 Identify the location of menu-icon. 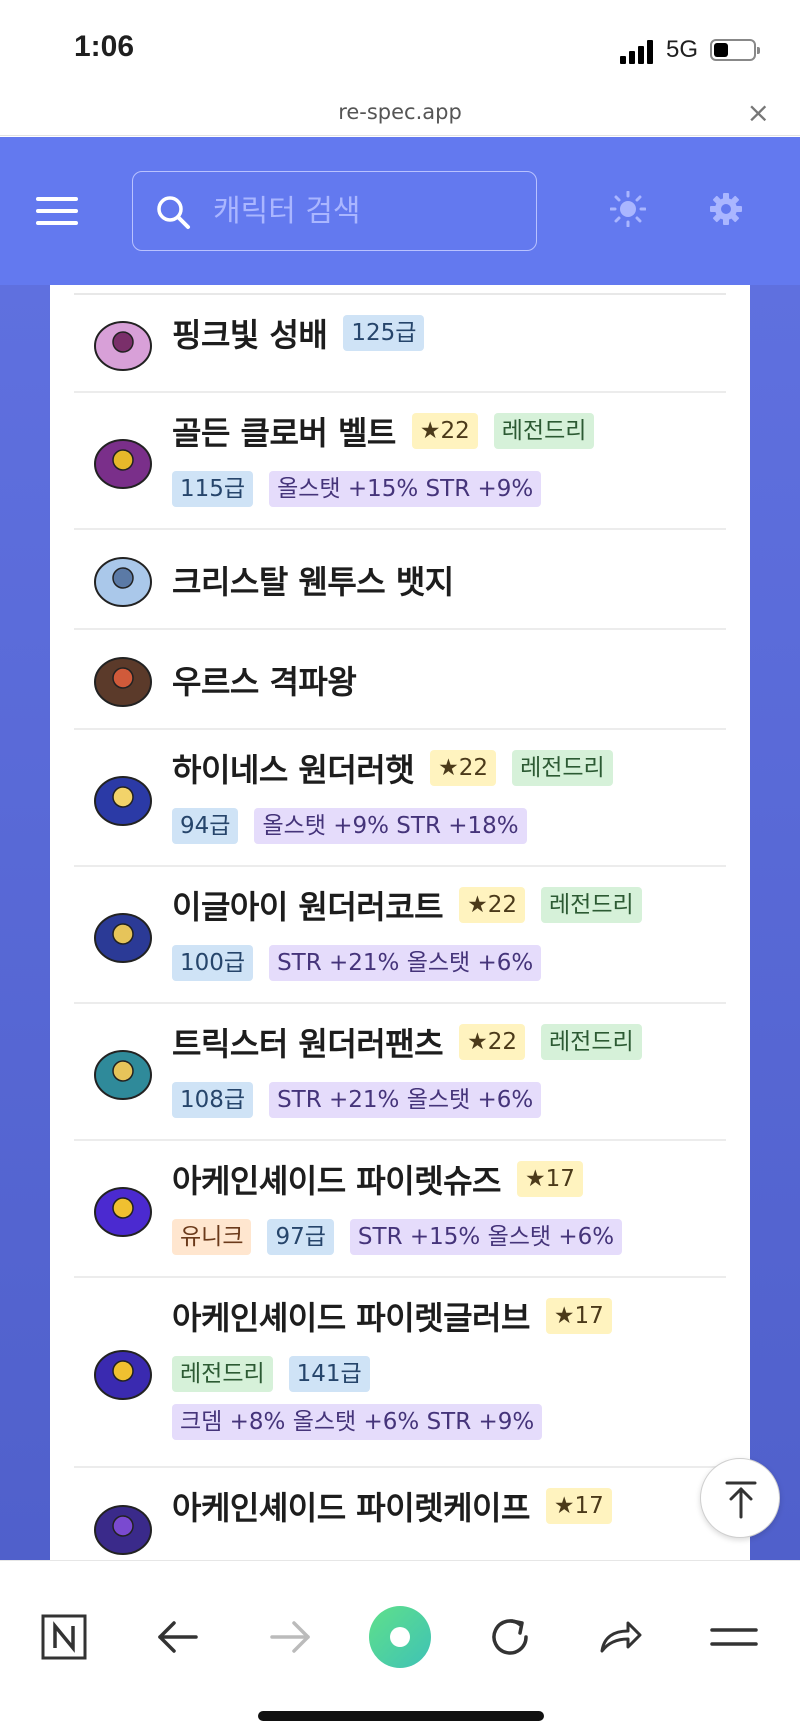
(57, 211).